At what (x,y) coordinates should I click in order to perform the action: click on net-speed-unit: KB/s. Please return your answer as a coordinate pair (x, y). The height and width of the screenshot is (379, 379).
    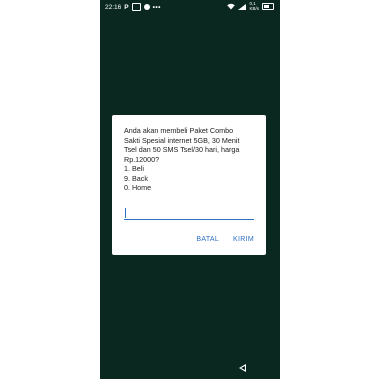
    Looking at the image, I should click on (254, 8).